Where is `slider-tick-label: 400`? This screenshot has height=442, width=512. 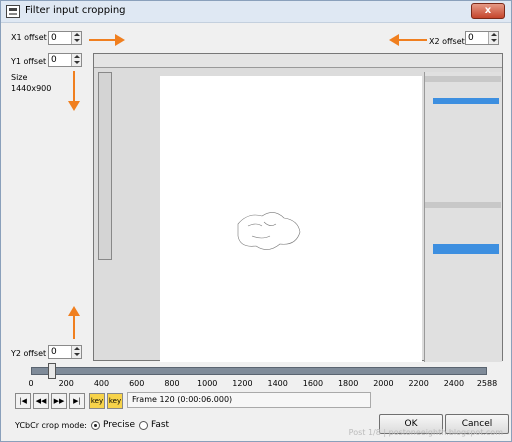 slider-tick-label: 400 is located at coordinates (101, 383).